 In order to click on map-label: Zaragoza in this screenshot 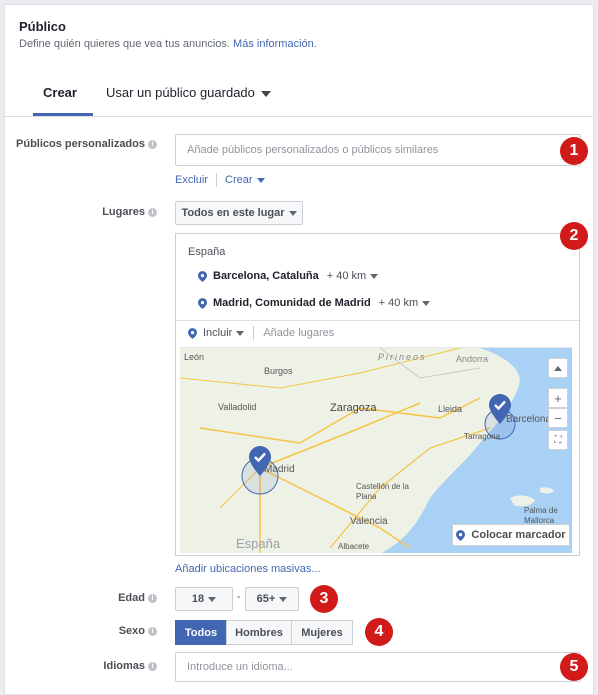, I will do `click(353, 408)`.